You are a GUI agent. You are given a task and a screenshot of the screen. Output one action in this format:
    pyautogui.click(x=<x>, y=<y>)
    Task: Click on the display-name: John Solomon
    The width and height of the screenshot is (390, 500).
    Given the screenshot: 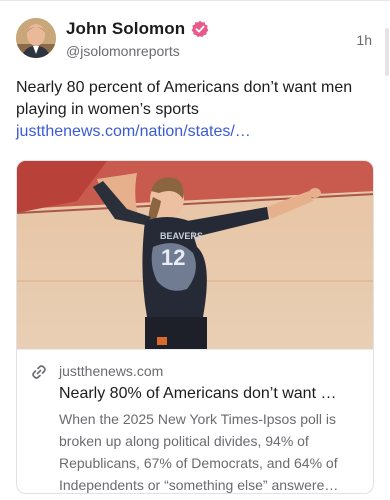 What is the action you would take?
    pyautogui.click(x=125, y=29)
    